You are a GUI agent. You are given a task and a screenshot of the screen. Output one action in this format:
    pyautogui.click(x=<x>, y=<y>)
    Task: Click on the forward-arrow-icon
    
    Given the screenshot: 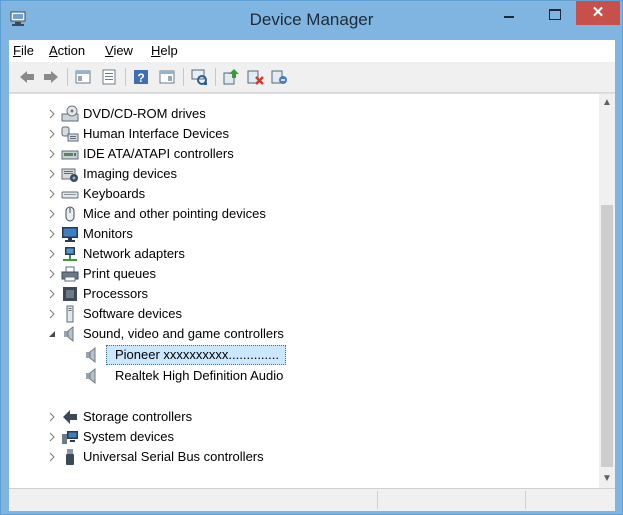 What is the action you would take?
    pyautogui.click(x=51, y=77)
    